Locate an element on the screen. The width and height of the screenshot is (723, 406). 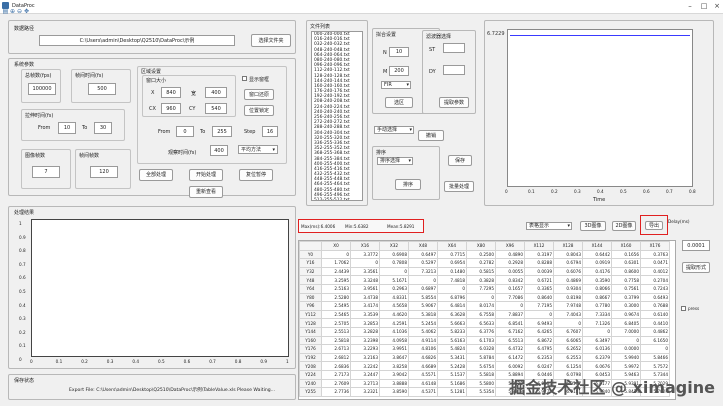
table-cell: 0.9304 is located at coordinates (568, 288).